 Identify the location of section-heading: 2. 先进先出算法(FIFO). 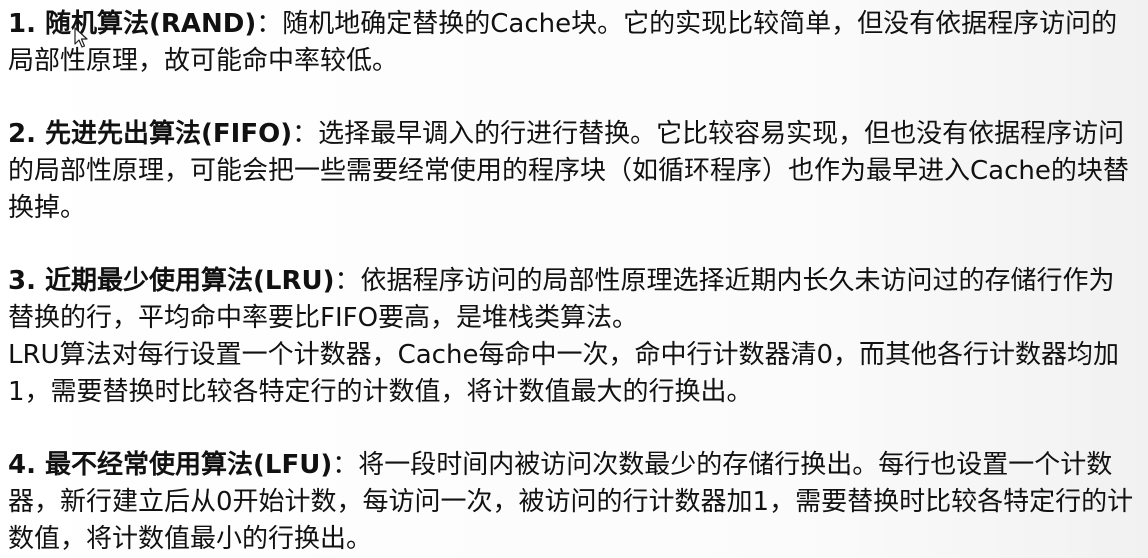
(150, 134).